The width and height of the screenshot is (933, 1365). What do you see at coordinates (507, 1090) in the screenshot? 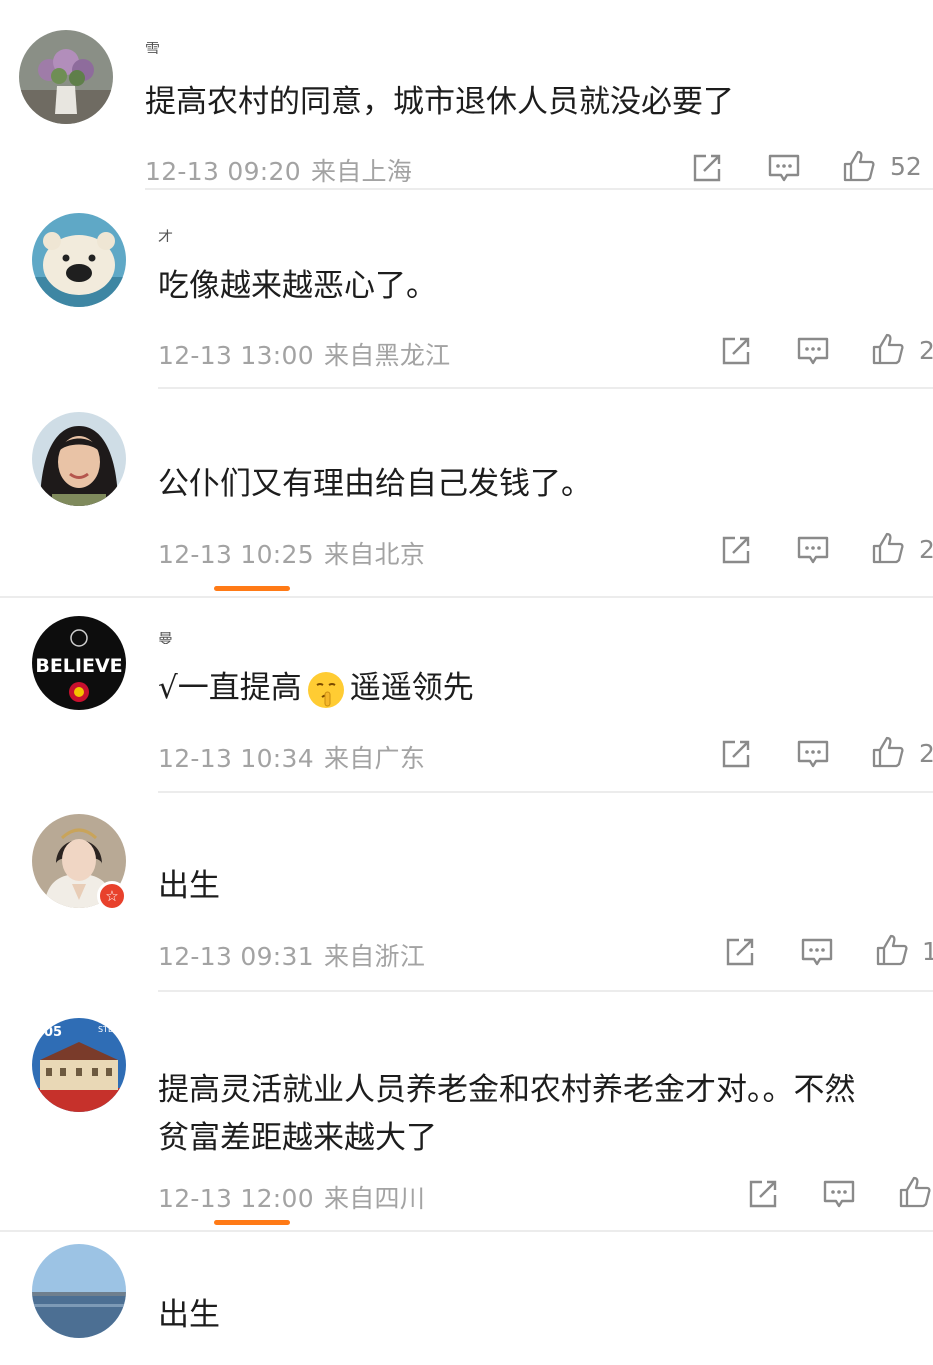
I see `comment-text-line: 提高灵活就业人员养老金和农村养老金才对。。不然` at bounding box center [507, 1090].